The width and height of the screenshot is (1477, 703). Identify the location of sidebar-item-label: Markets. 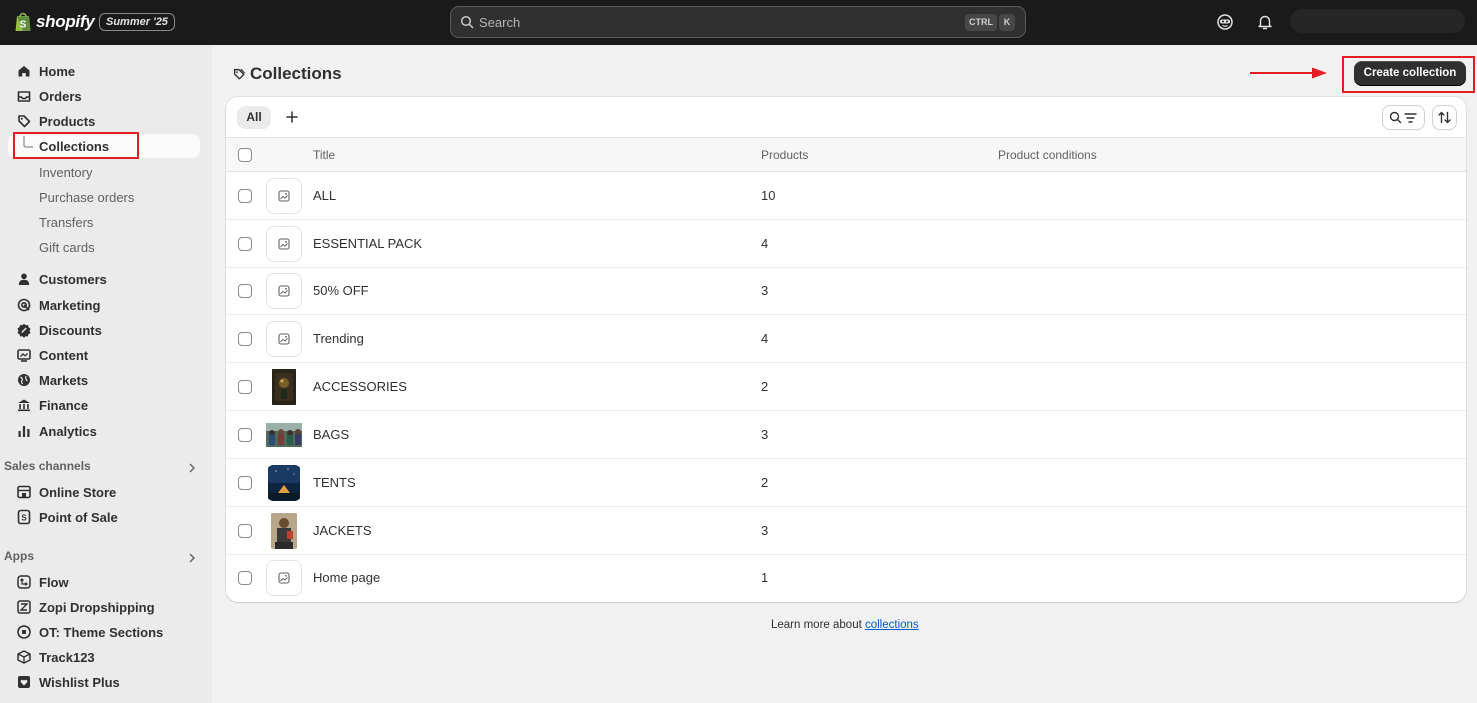
(64, 380).